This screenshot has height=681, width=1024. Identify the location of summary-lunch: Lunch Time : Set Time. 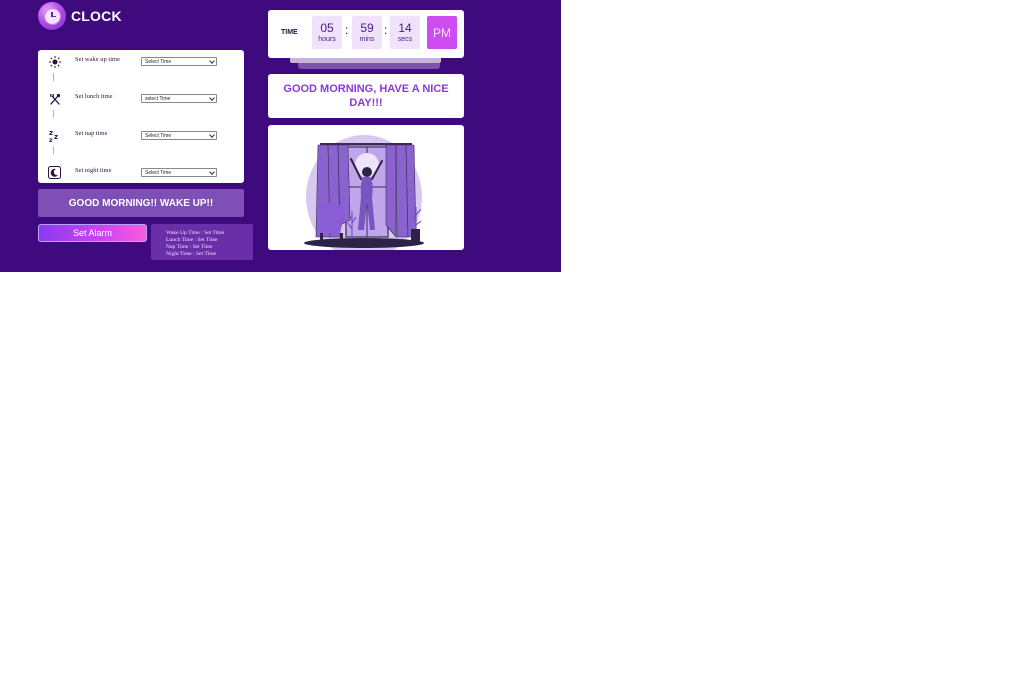
(192, 240).